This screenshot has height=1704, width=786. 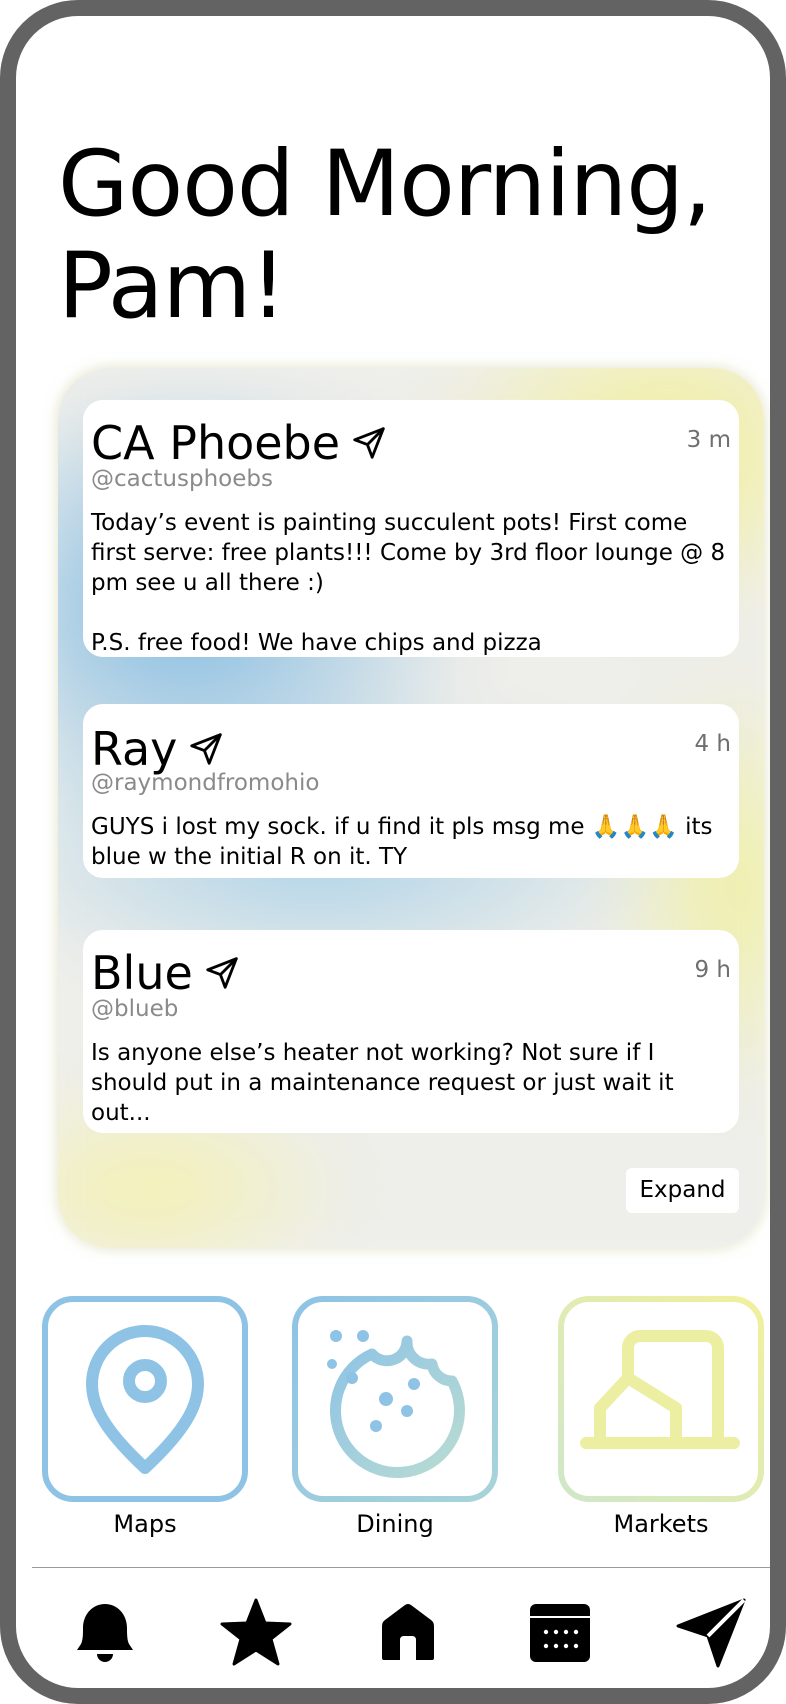 I want to click on cookie-icon, so click(x=396, y=1404).